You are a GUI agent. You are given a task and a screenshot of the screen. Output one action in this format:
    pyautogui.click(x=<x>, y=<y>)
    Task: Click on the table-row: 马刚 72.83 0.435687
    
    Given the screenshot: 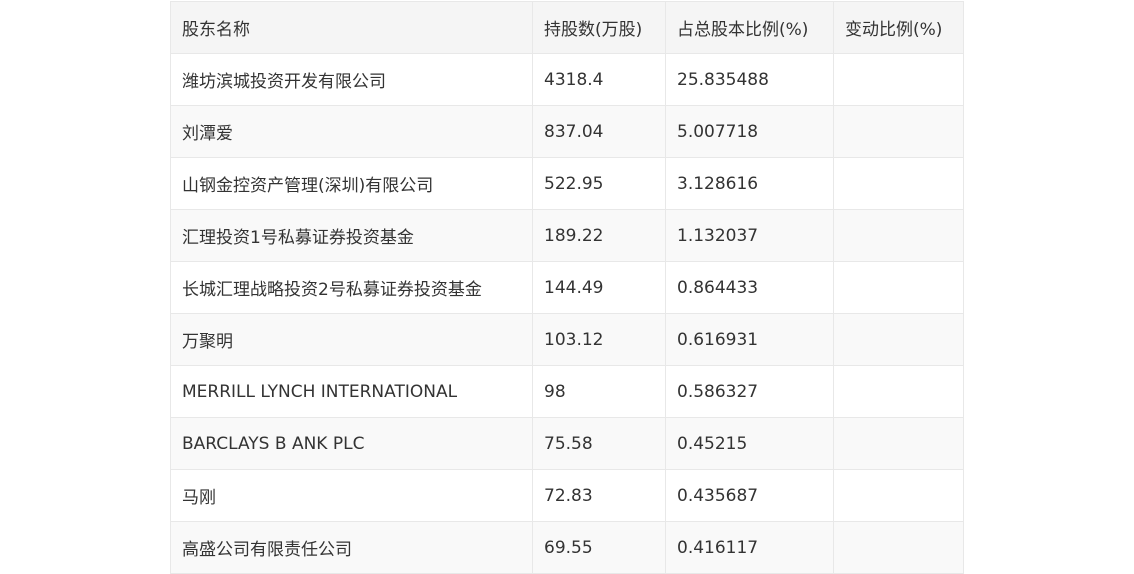 What is the action you would take?
    pyautogui.click(x=567, y=495)
    